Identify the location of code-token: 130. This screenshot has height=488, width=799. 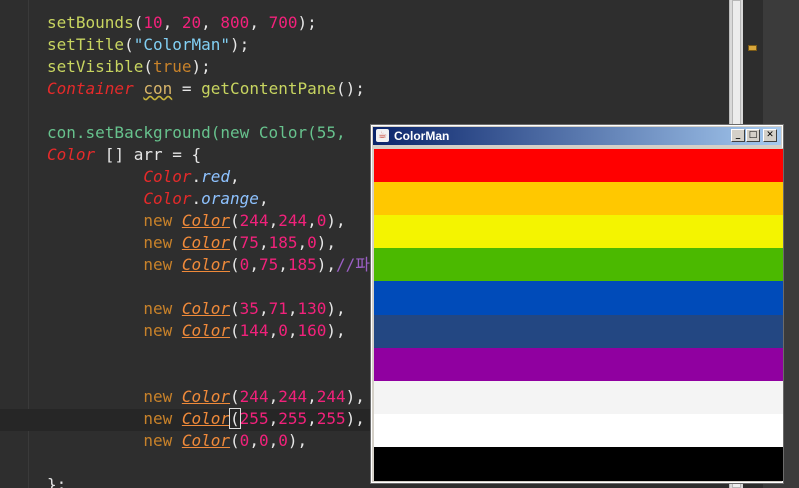
(312, 308).